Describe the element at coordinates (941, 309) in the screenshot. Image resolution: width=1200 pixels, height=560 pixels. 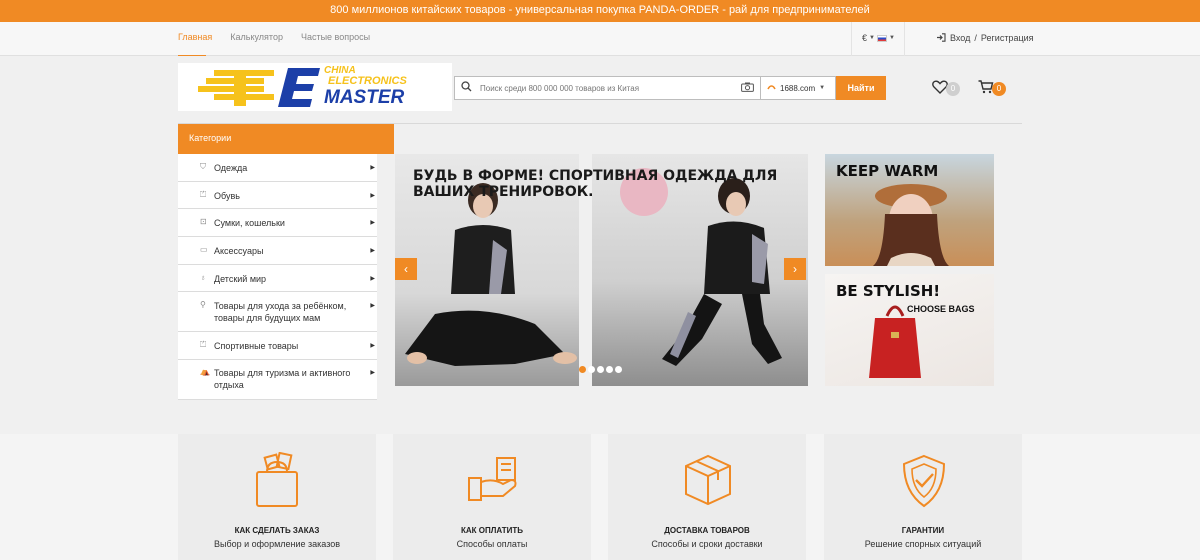
I see `promo-card-subtitle: CHOOSE BAGS` at that location.